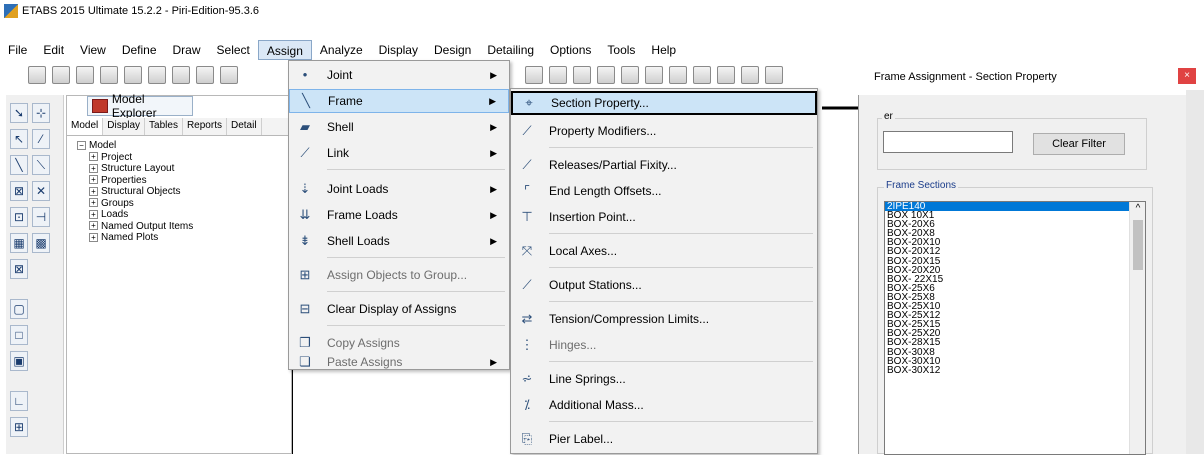 This screenshot has height=455, width=1204. What do you see at coordinates (750, 75) in the screenshot?
I see `column-icon` at bounding box center [750, 75].